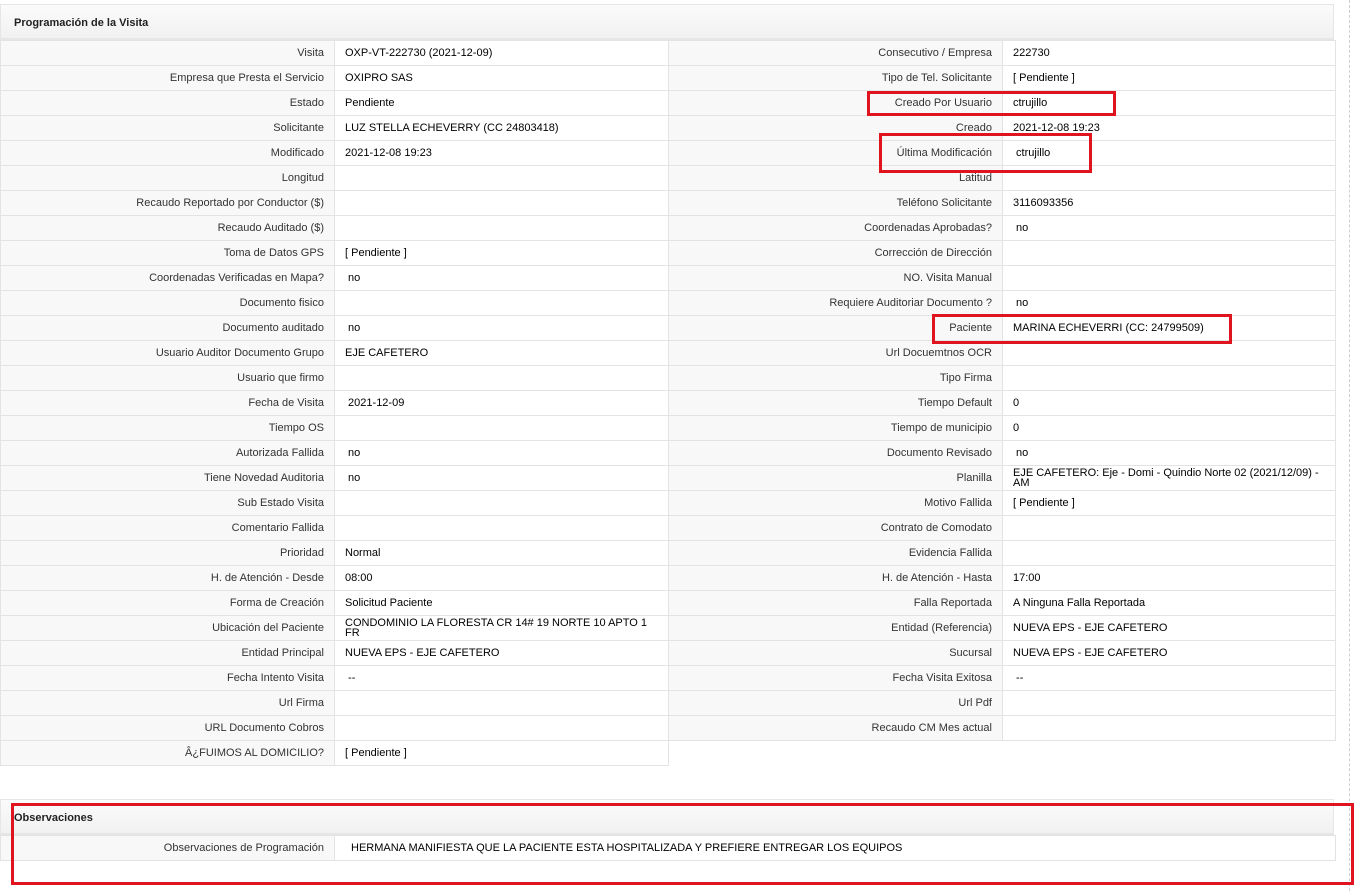 This screenshot has height=891, width=1360. I want to click on url-firma-label: Url Firma, so click(167, 703).